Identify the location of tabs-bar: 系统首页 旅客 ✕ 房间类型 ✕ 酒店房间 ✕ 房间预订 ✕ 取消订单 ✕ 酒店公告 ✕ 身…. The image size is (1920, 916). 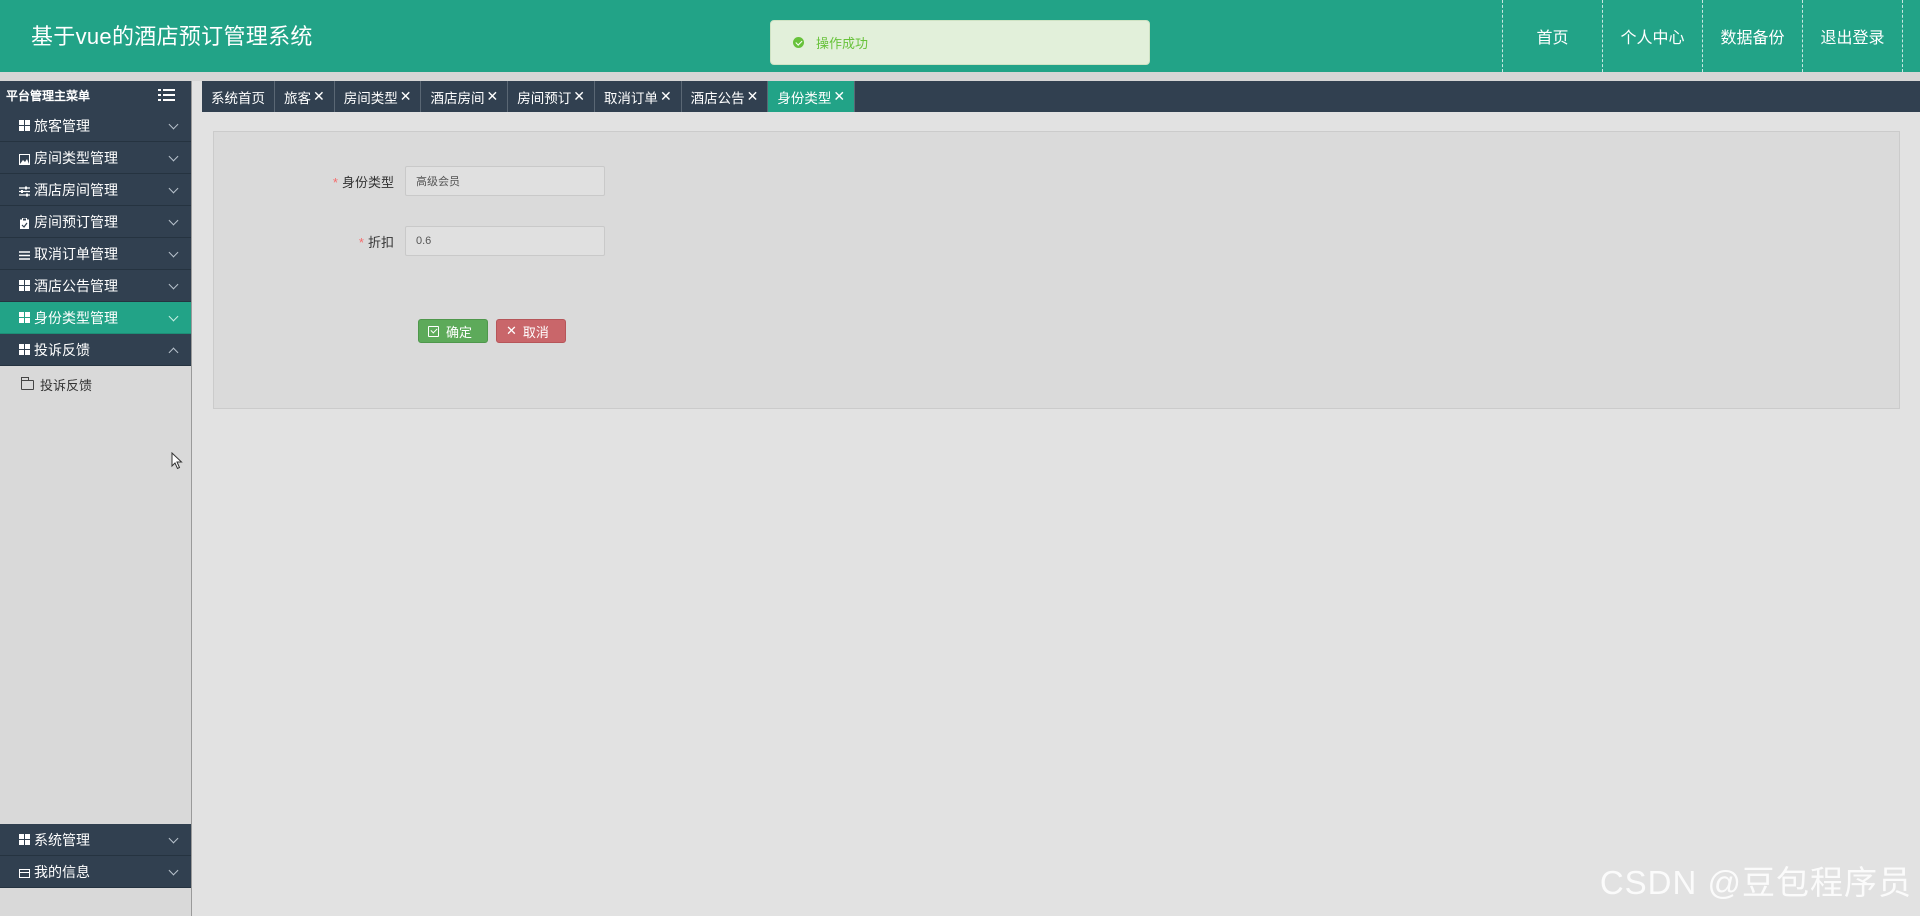
(1061, 96).